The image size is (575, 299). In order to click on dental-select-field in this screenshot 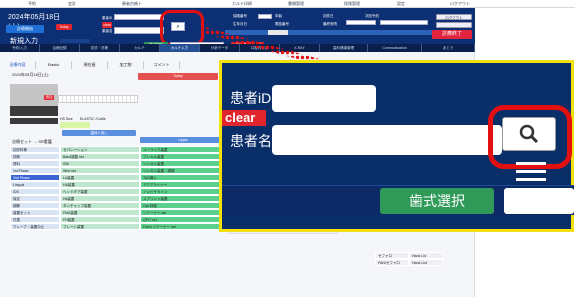, I will do `click(539, 201)`.